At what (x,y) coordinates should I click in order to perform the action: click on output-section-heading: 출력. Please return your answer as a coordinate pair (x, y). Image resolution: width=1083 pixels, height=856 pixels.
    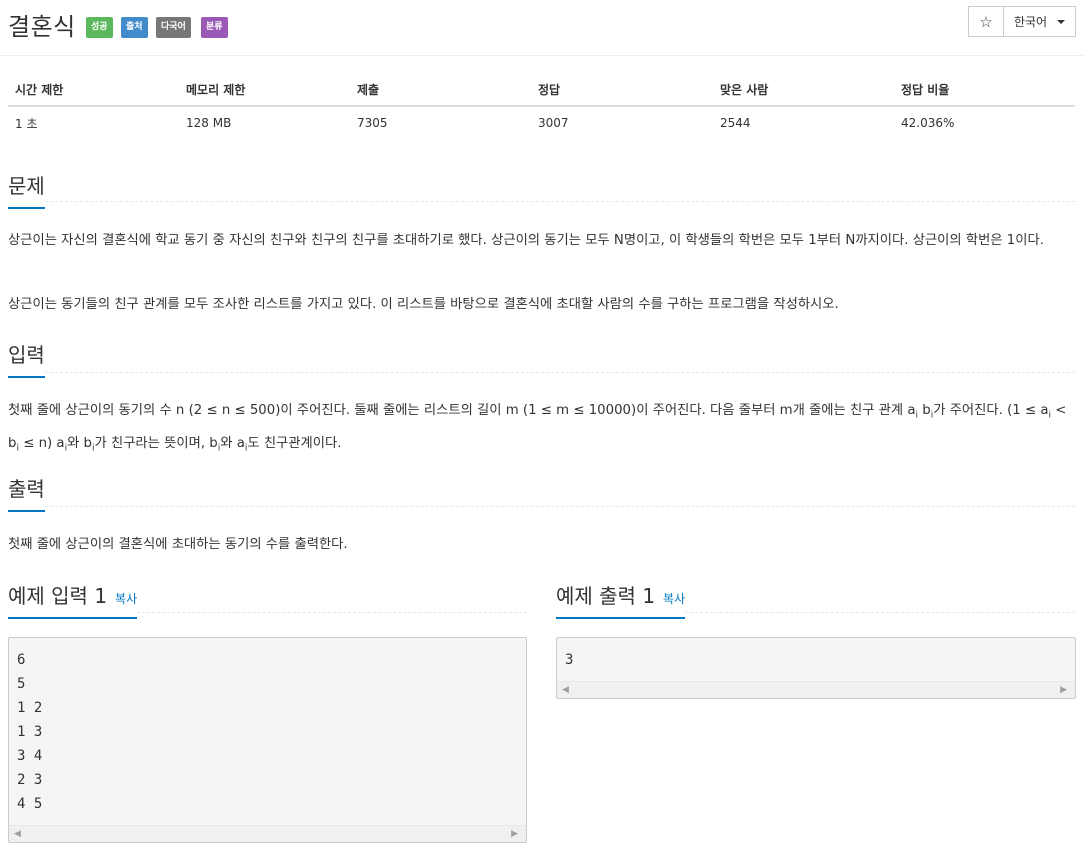
    Looking at the image, I should click on (26, 492).